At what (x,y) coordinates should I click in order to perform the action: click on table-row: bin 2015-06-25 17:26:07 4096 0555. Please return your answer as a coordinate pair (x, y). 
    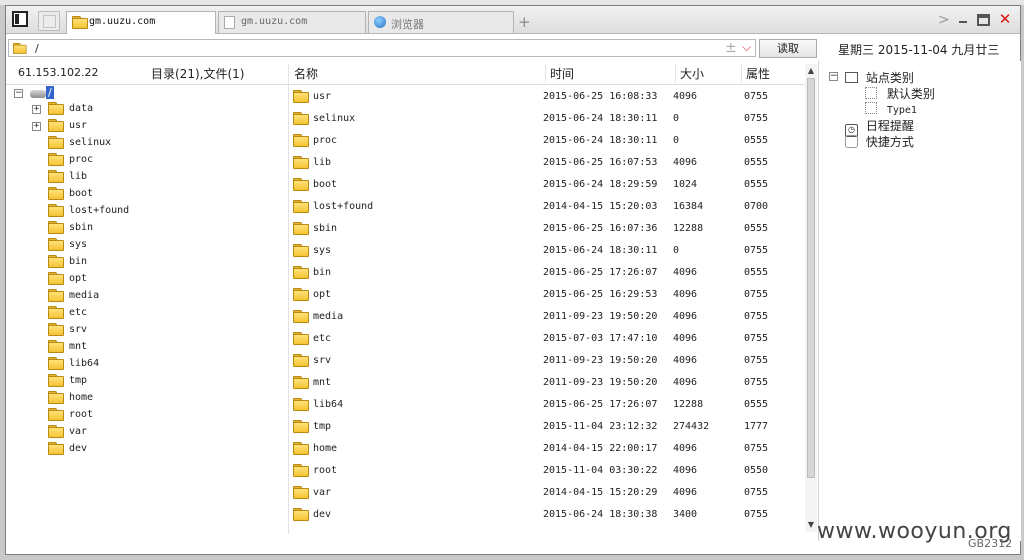
    Looking at the image, I should click on (550, 273).